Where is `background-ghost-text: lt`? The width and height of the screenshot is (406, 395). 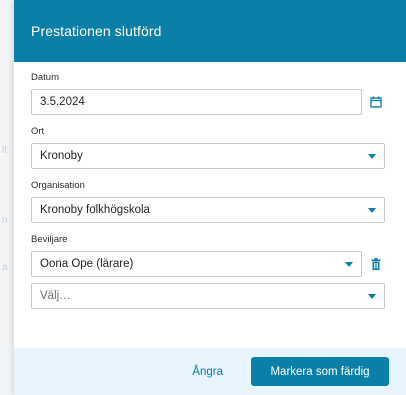 background-ghost-text: lt is located at coordinates (4, 150).